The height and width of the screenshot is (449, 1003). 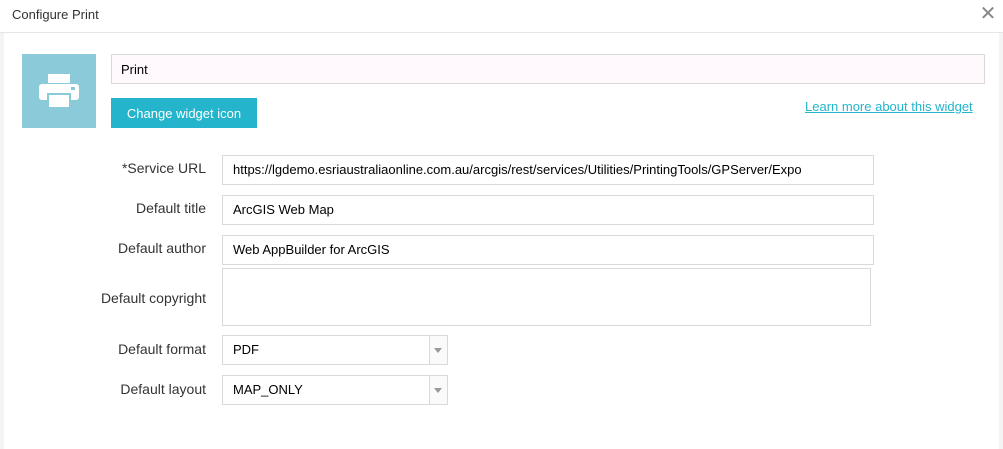 I want to click on default-copyright-label: Default copyright, so click(x=153, y=298).